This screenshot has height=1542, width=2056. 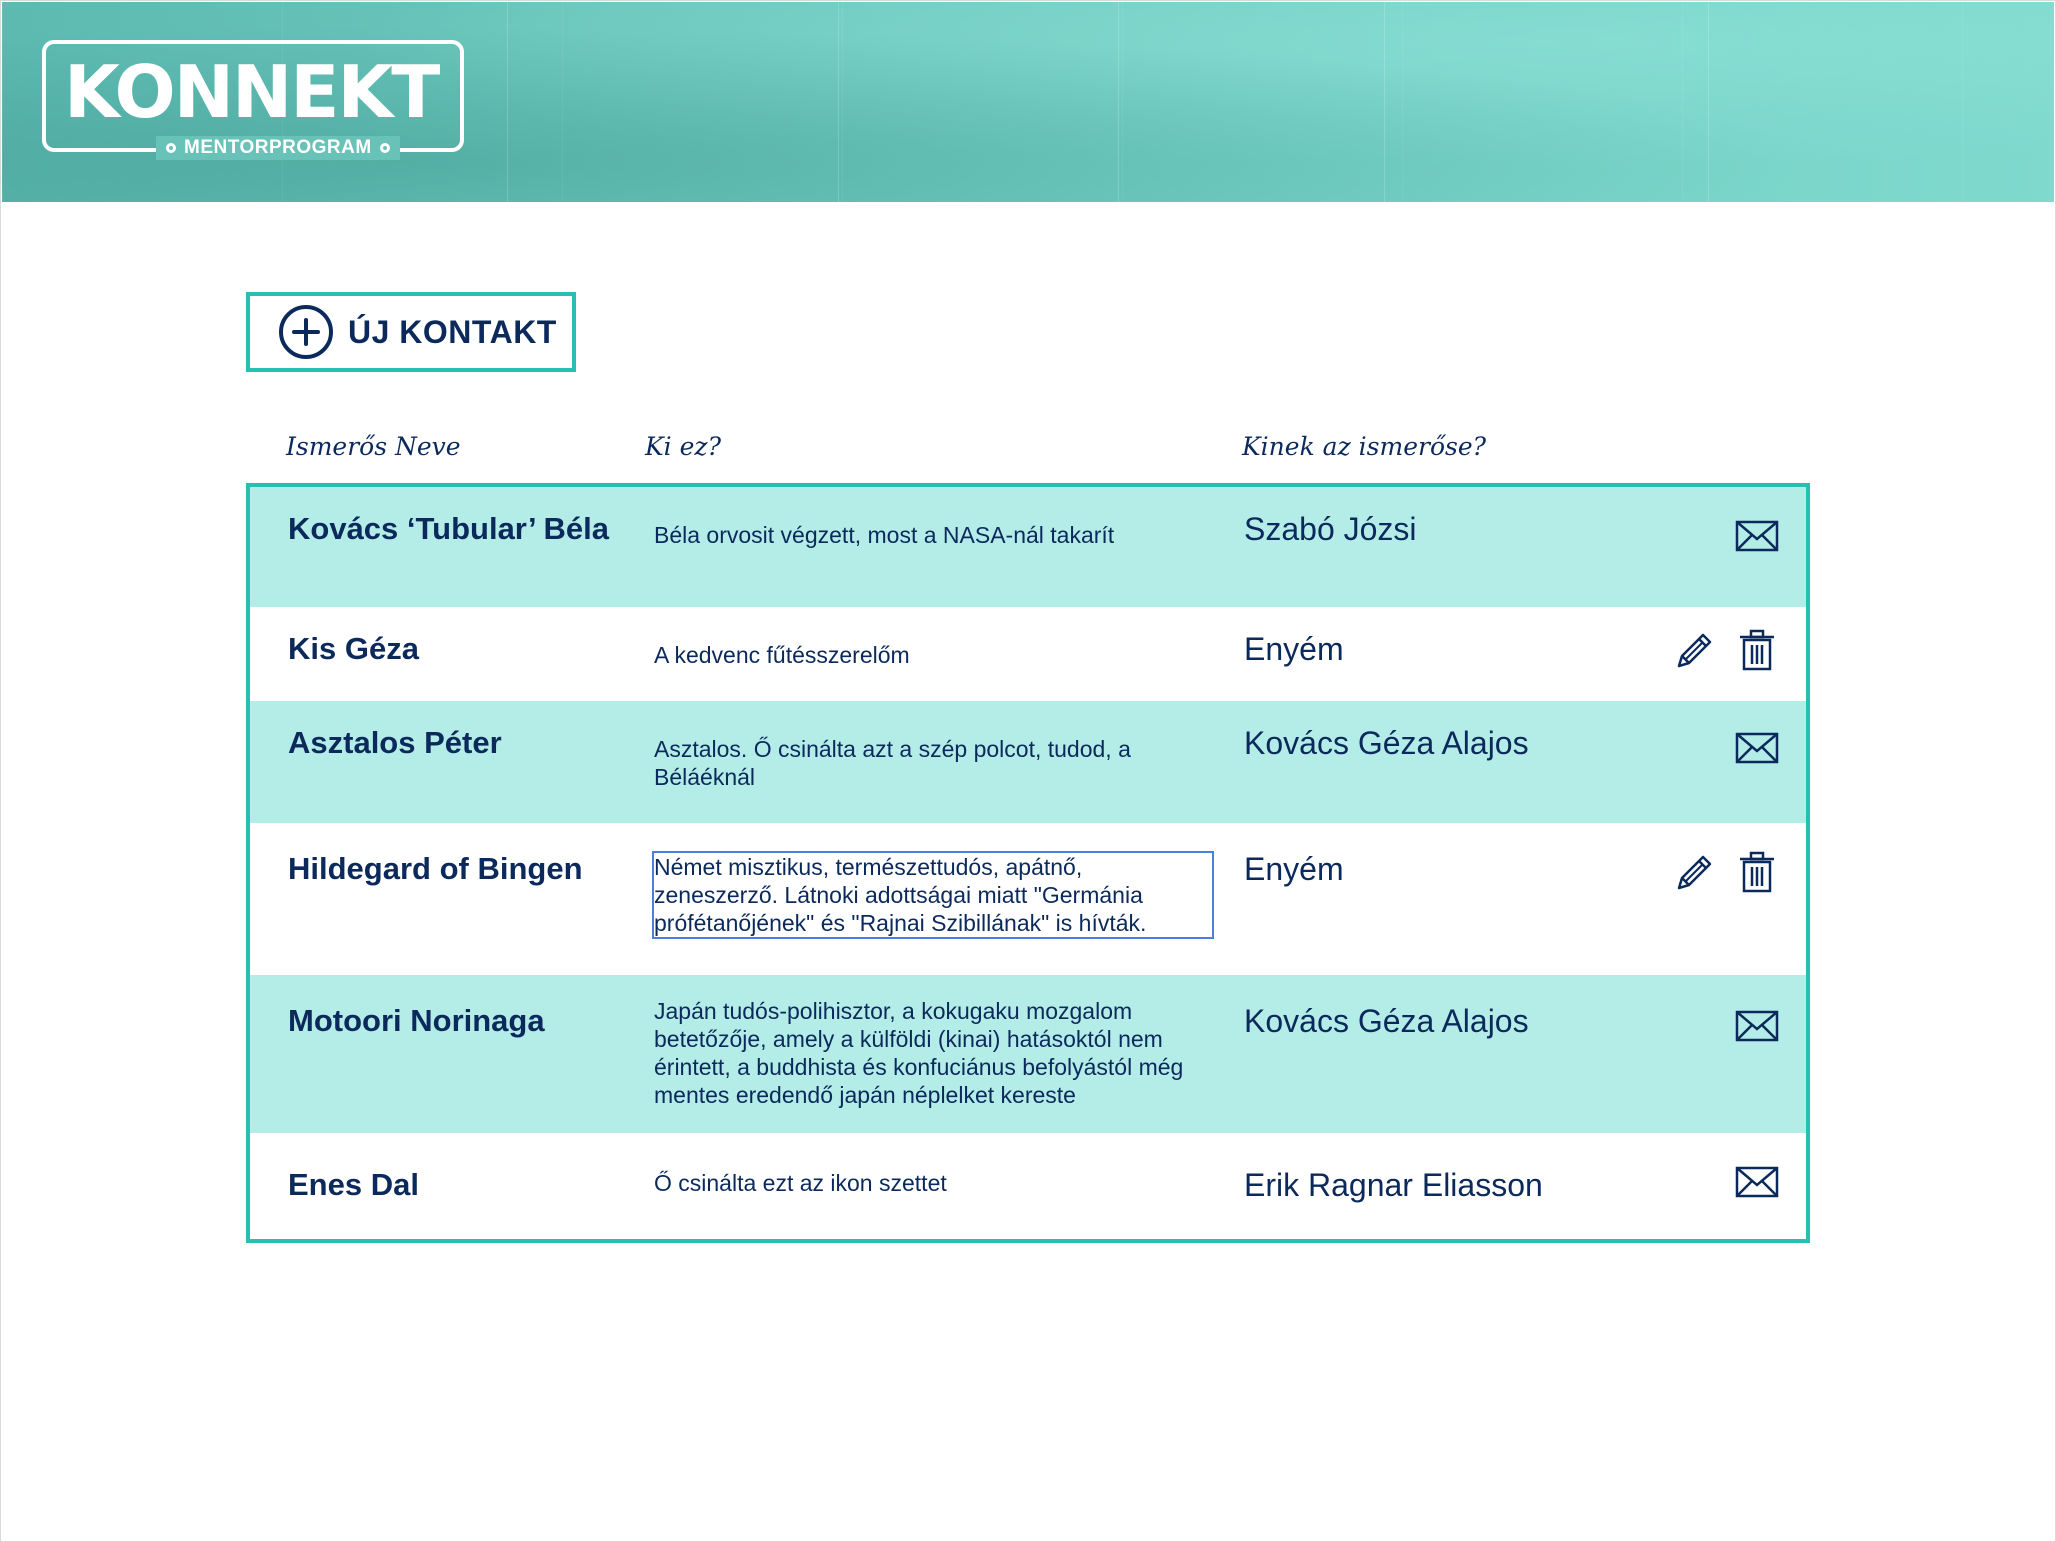 I want to click on column-header-owner: Kinek az ismerőse?, so click(x=1364, y=446).